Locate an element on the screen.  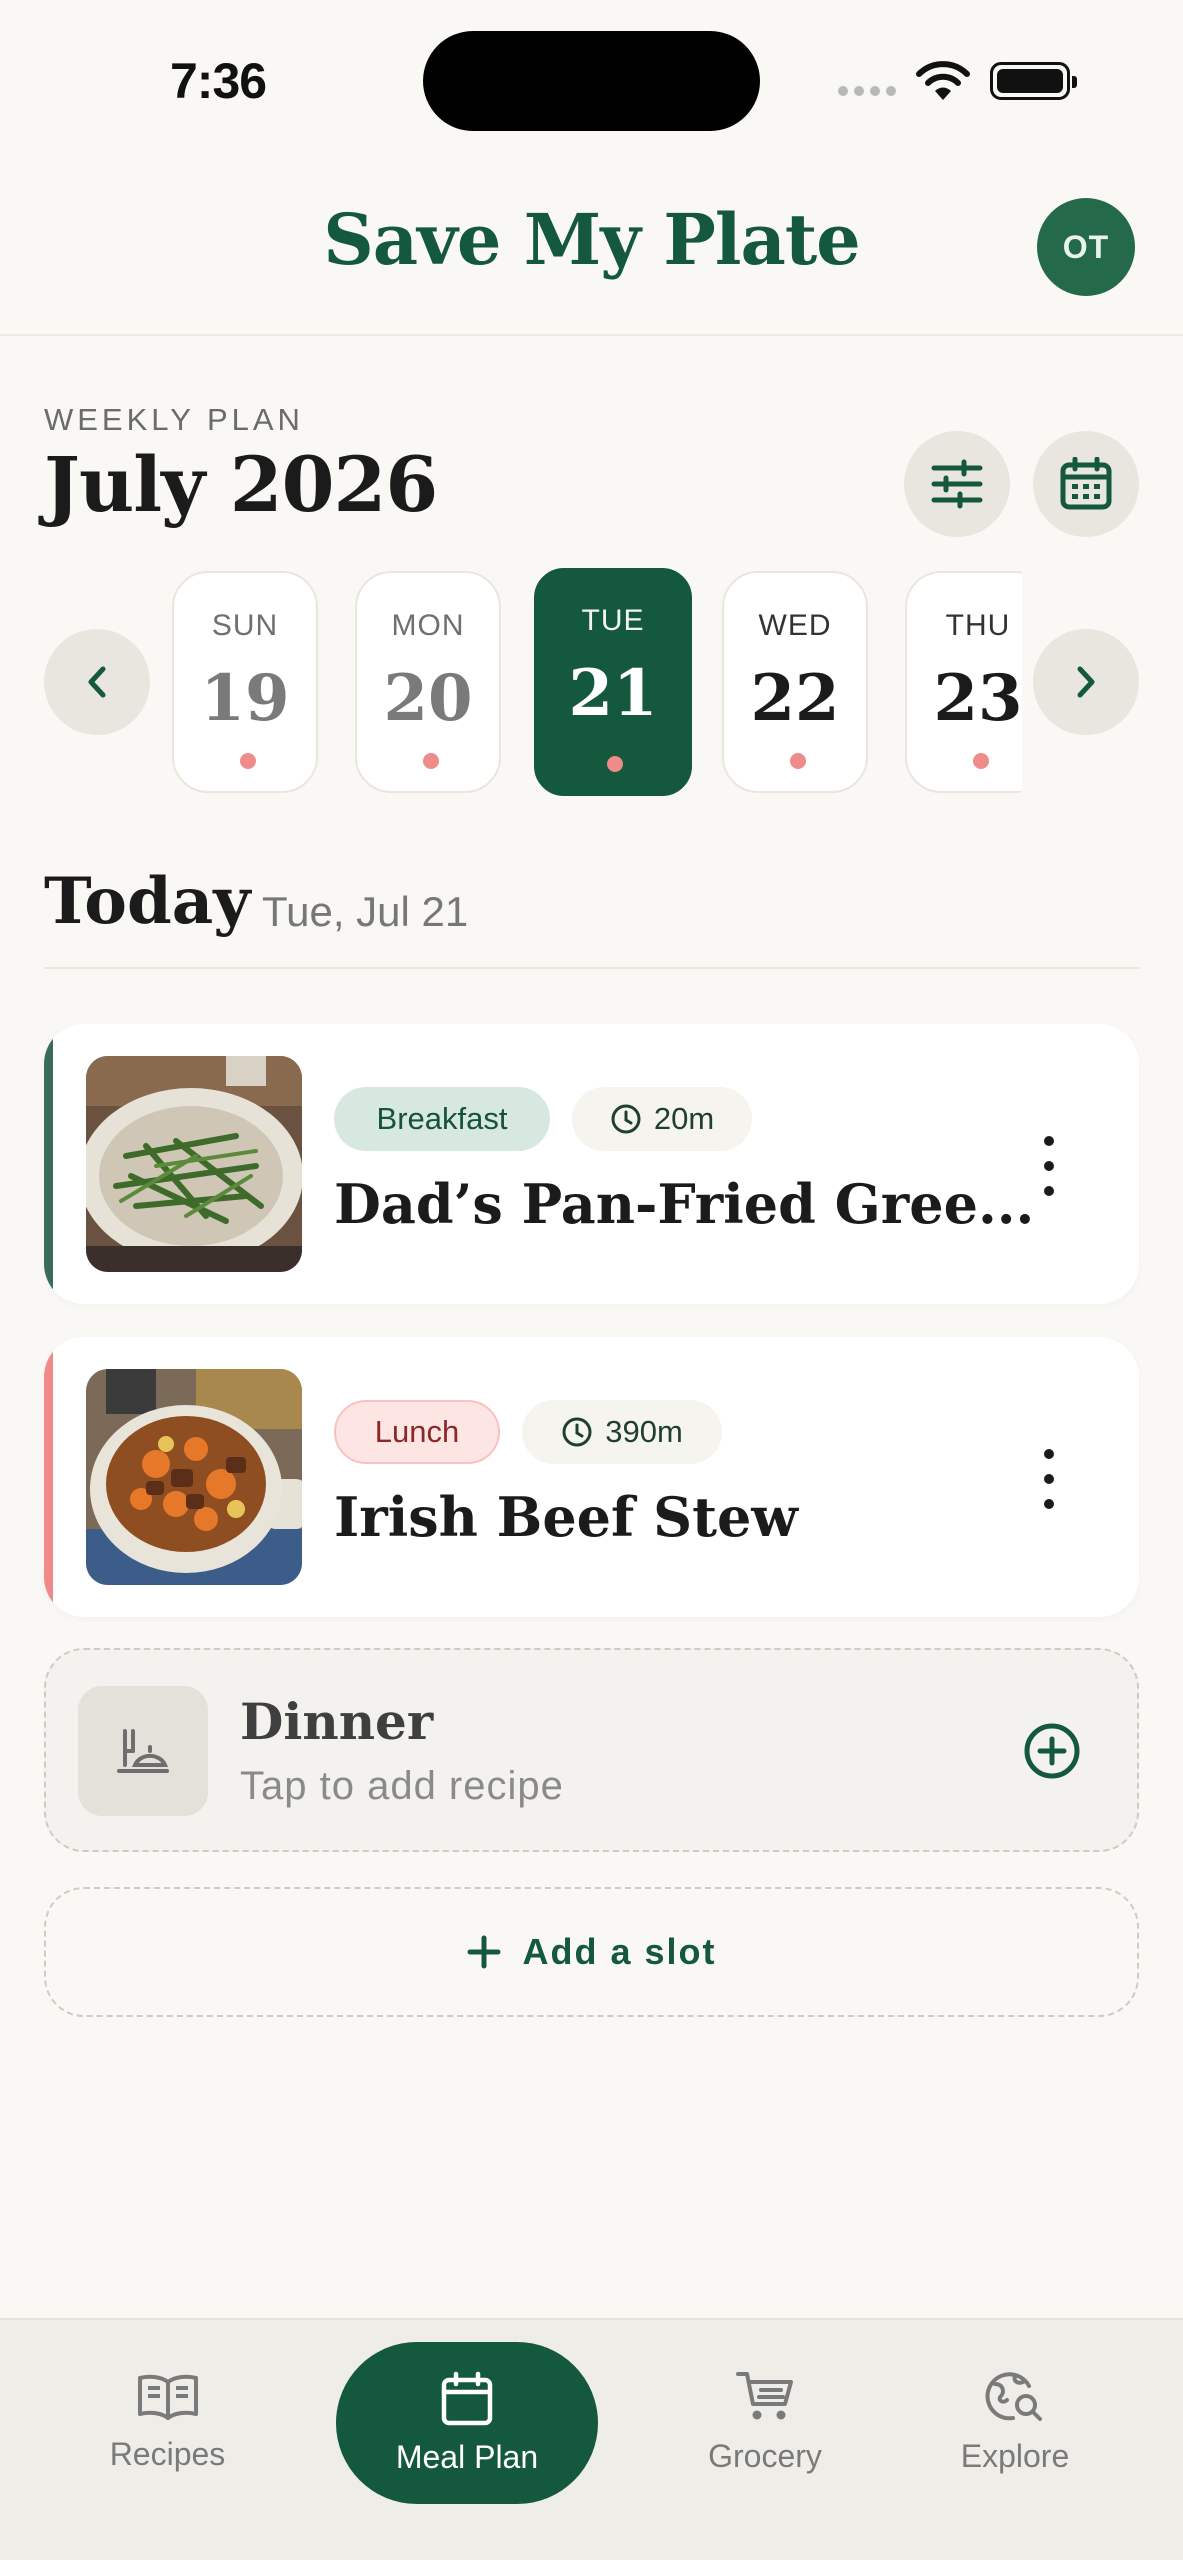
day-thu-23: THU 23 is located at coordinates (963, 682).